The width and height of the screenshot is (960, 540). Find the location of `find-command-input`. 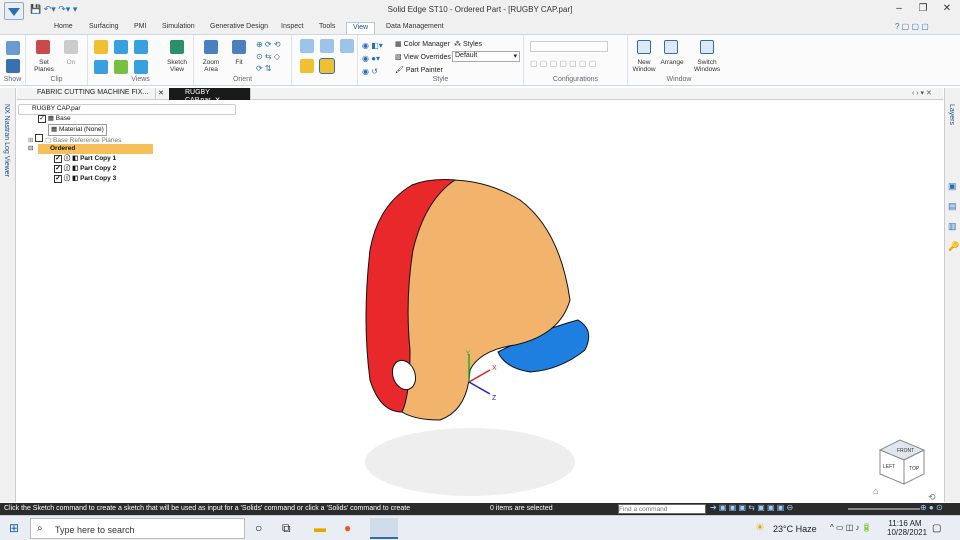

find-command-input is located at coordinates (662, 509).